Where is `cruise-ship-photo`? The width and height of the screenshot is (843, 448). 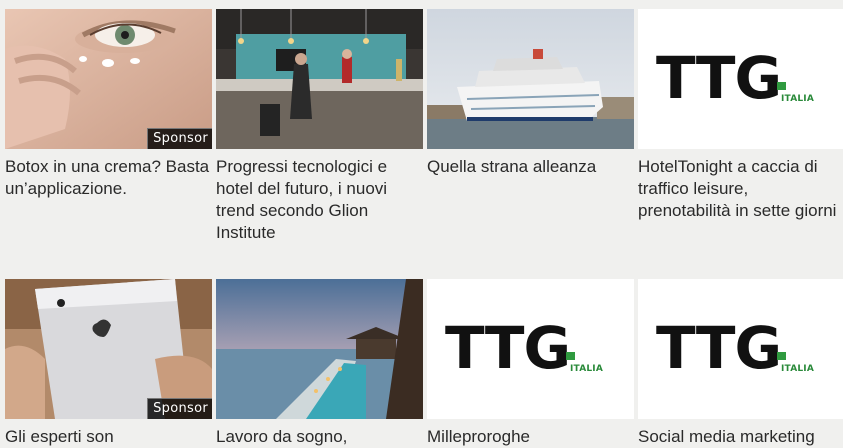
cruise-ship-photo is located at coordinates (530, 79).